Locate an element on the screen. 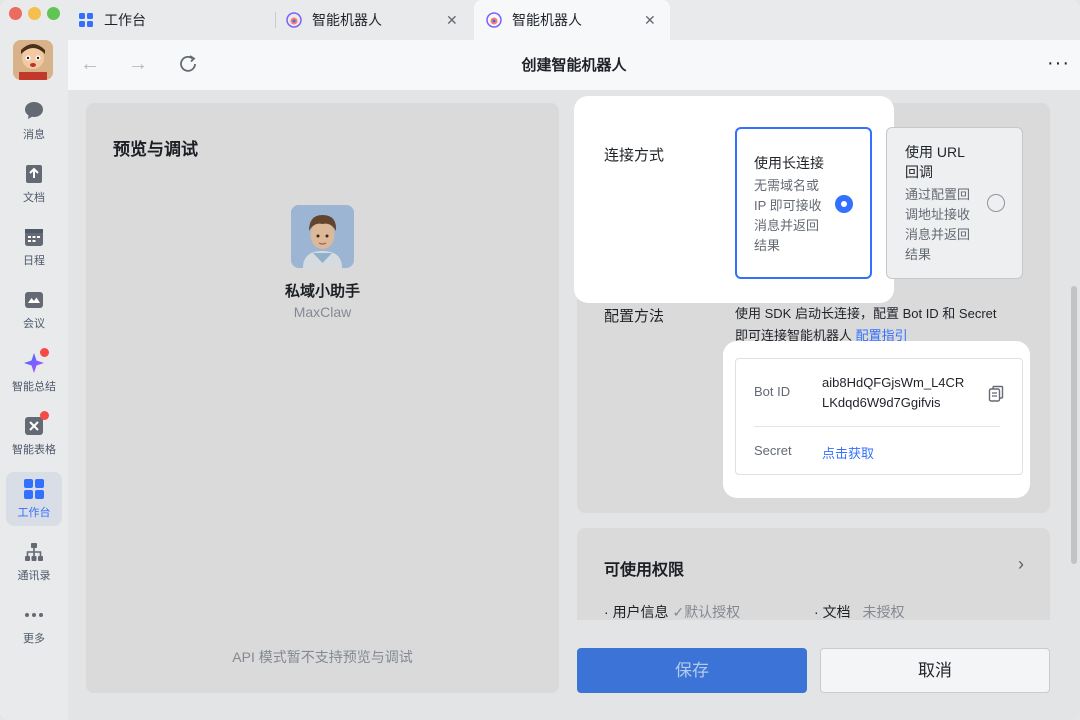 Image resolution: width=1080 pixels, height=720 pixels. config-method-label: 配置方法 is located at coordinates (634, 316).